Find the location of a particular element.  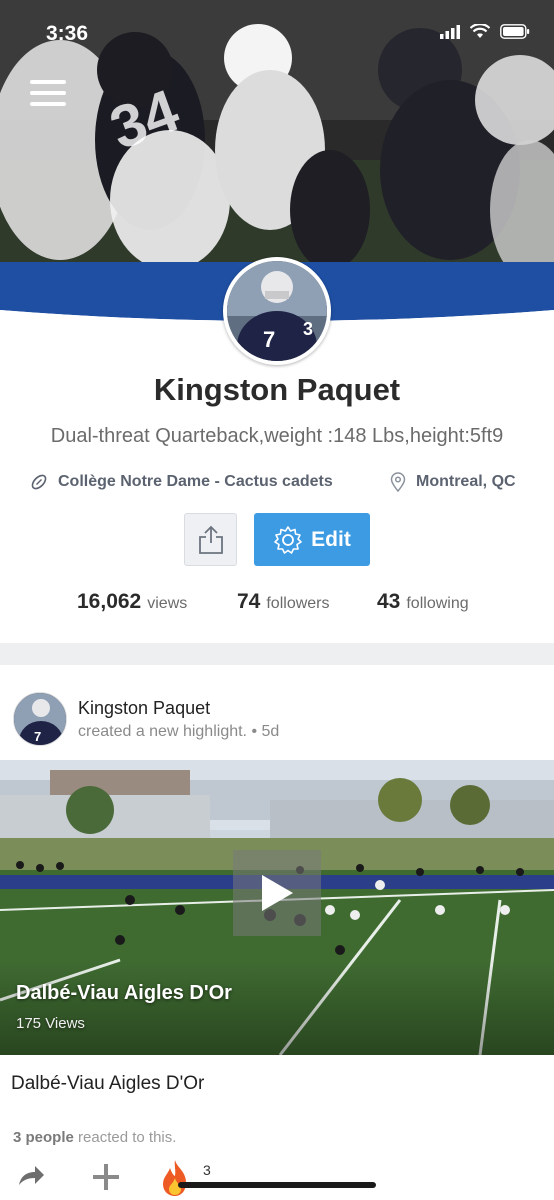

profile-avatar: 7 3 is located at coordinates (277, 311).